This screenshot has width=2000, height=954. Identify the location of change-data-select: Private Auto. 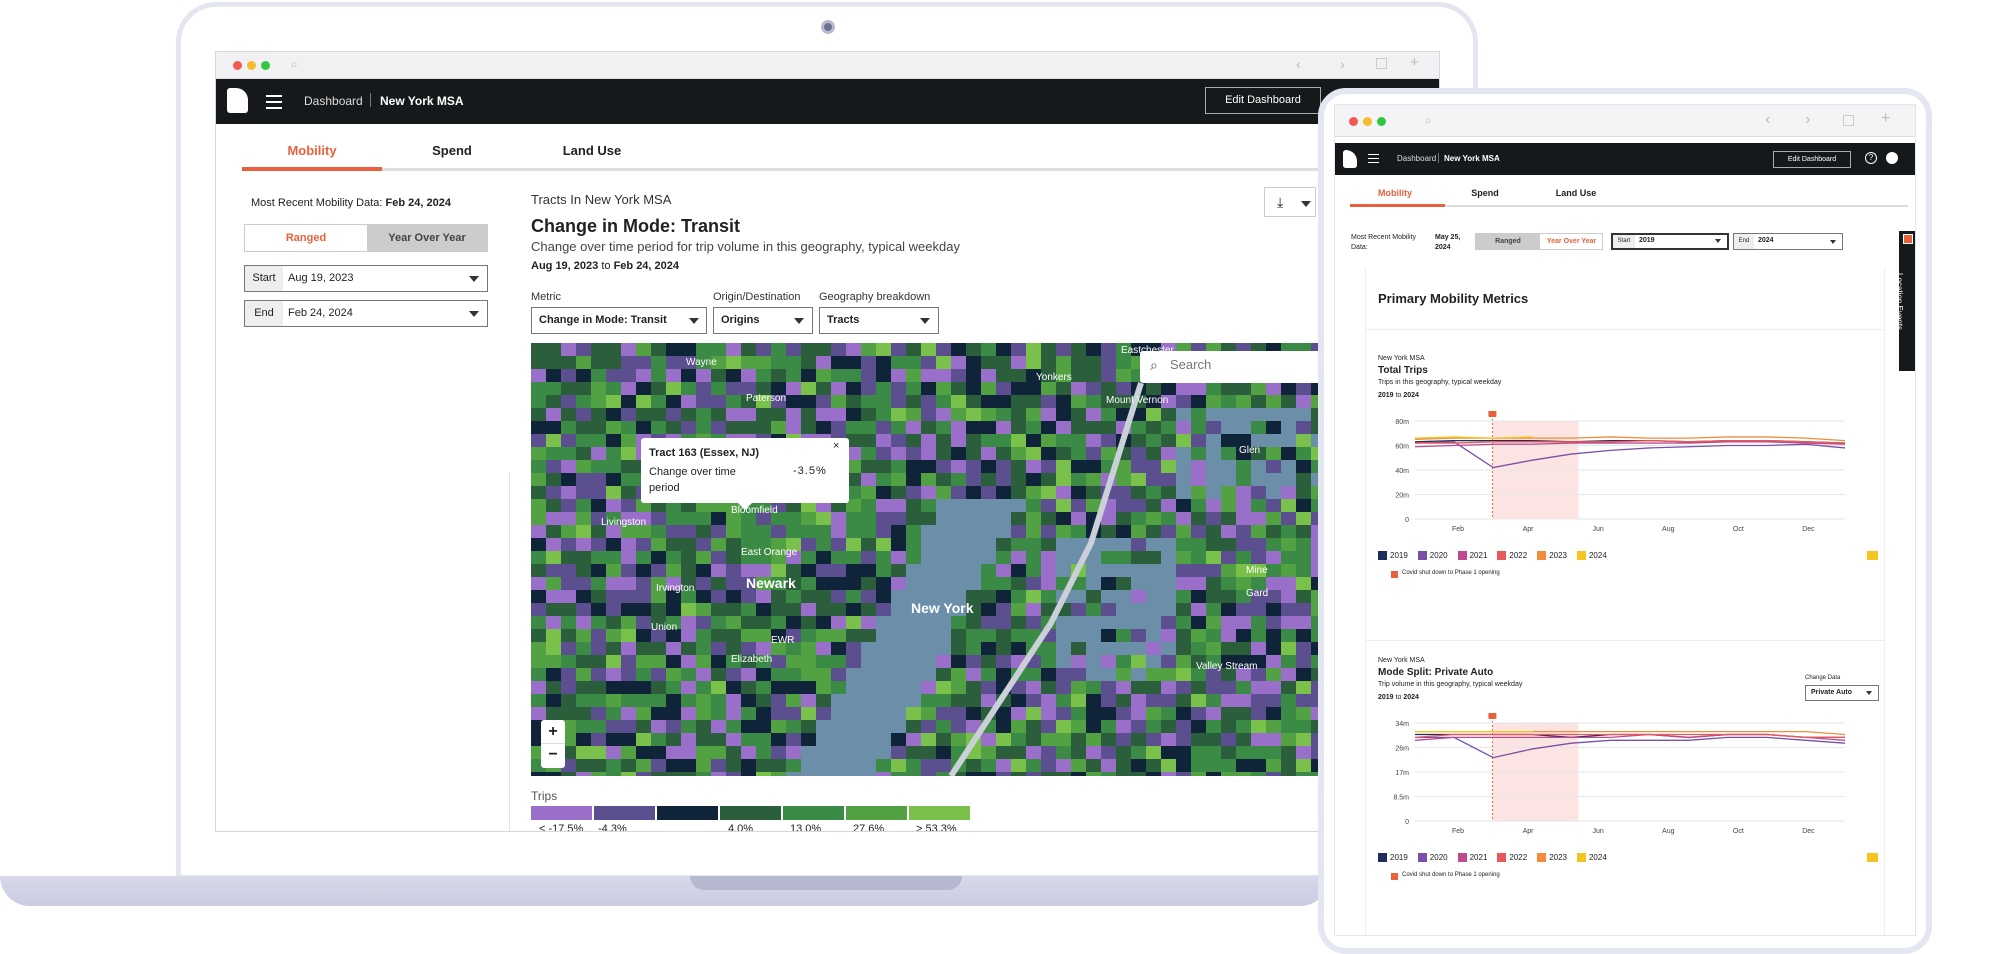
(1842, 693).